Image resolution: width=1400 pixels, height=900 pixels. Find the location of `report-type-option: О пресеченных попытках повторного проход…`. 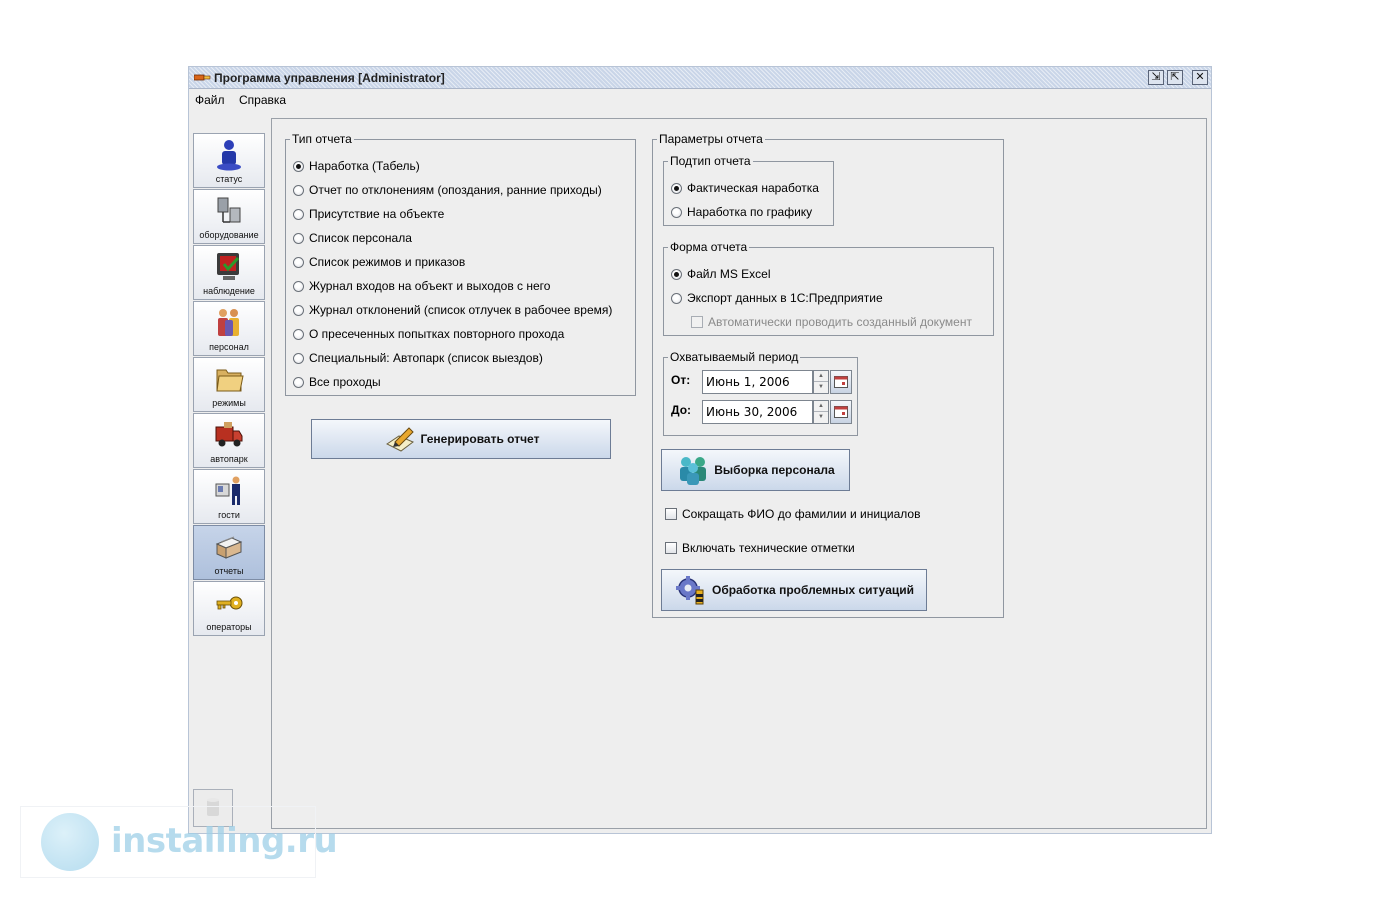

report-type-option: О пресеченных попытках повторного проход… is located at coordinates (428, 334).